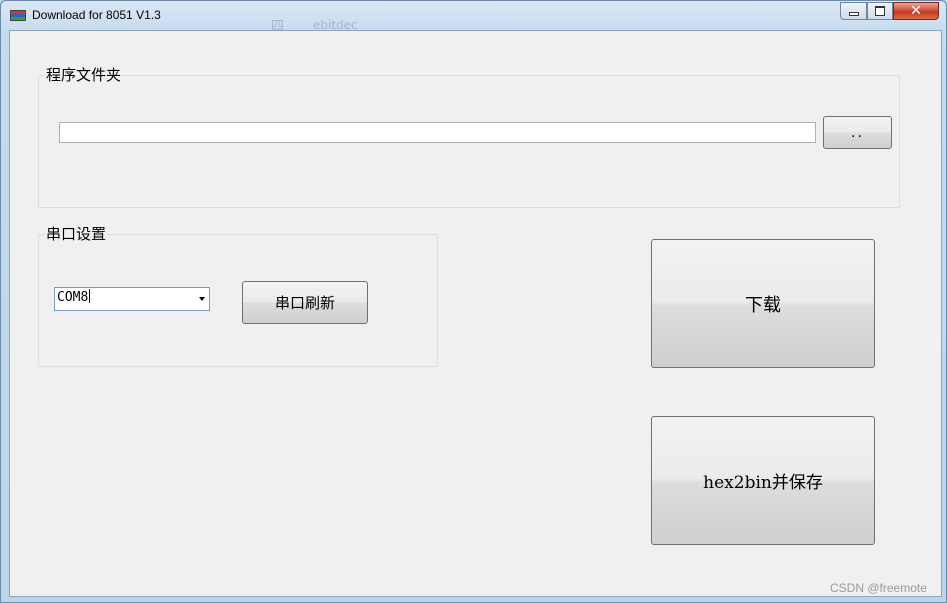  What do you see at coordinates (202, 299) in the screenshot?
I see `chevron-down-icon` at bounding box center [202, 299].